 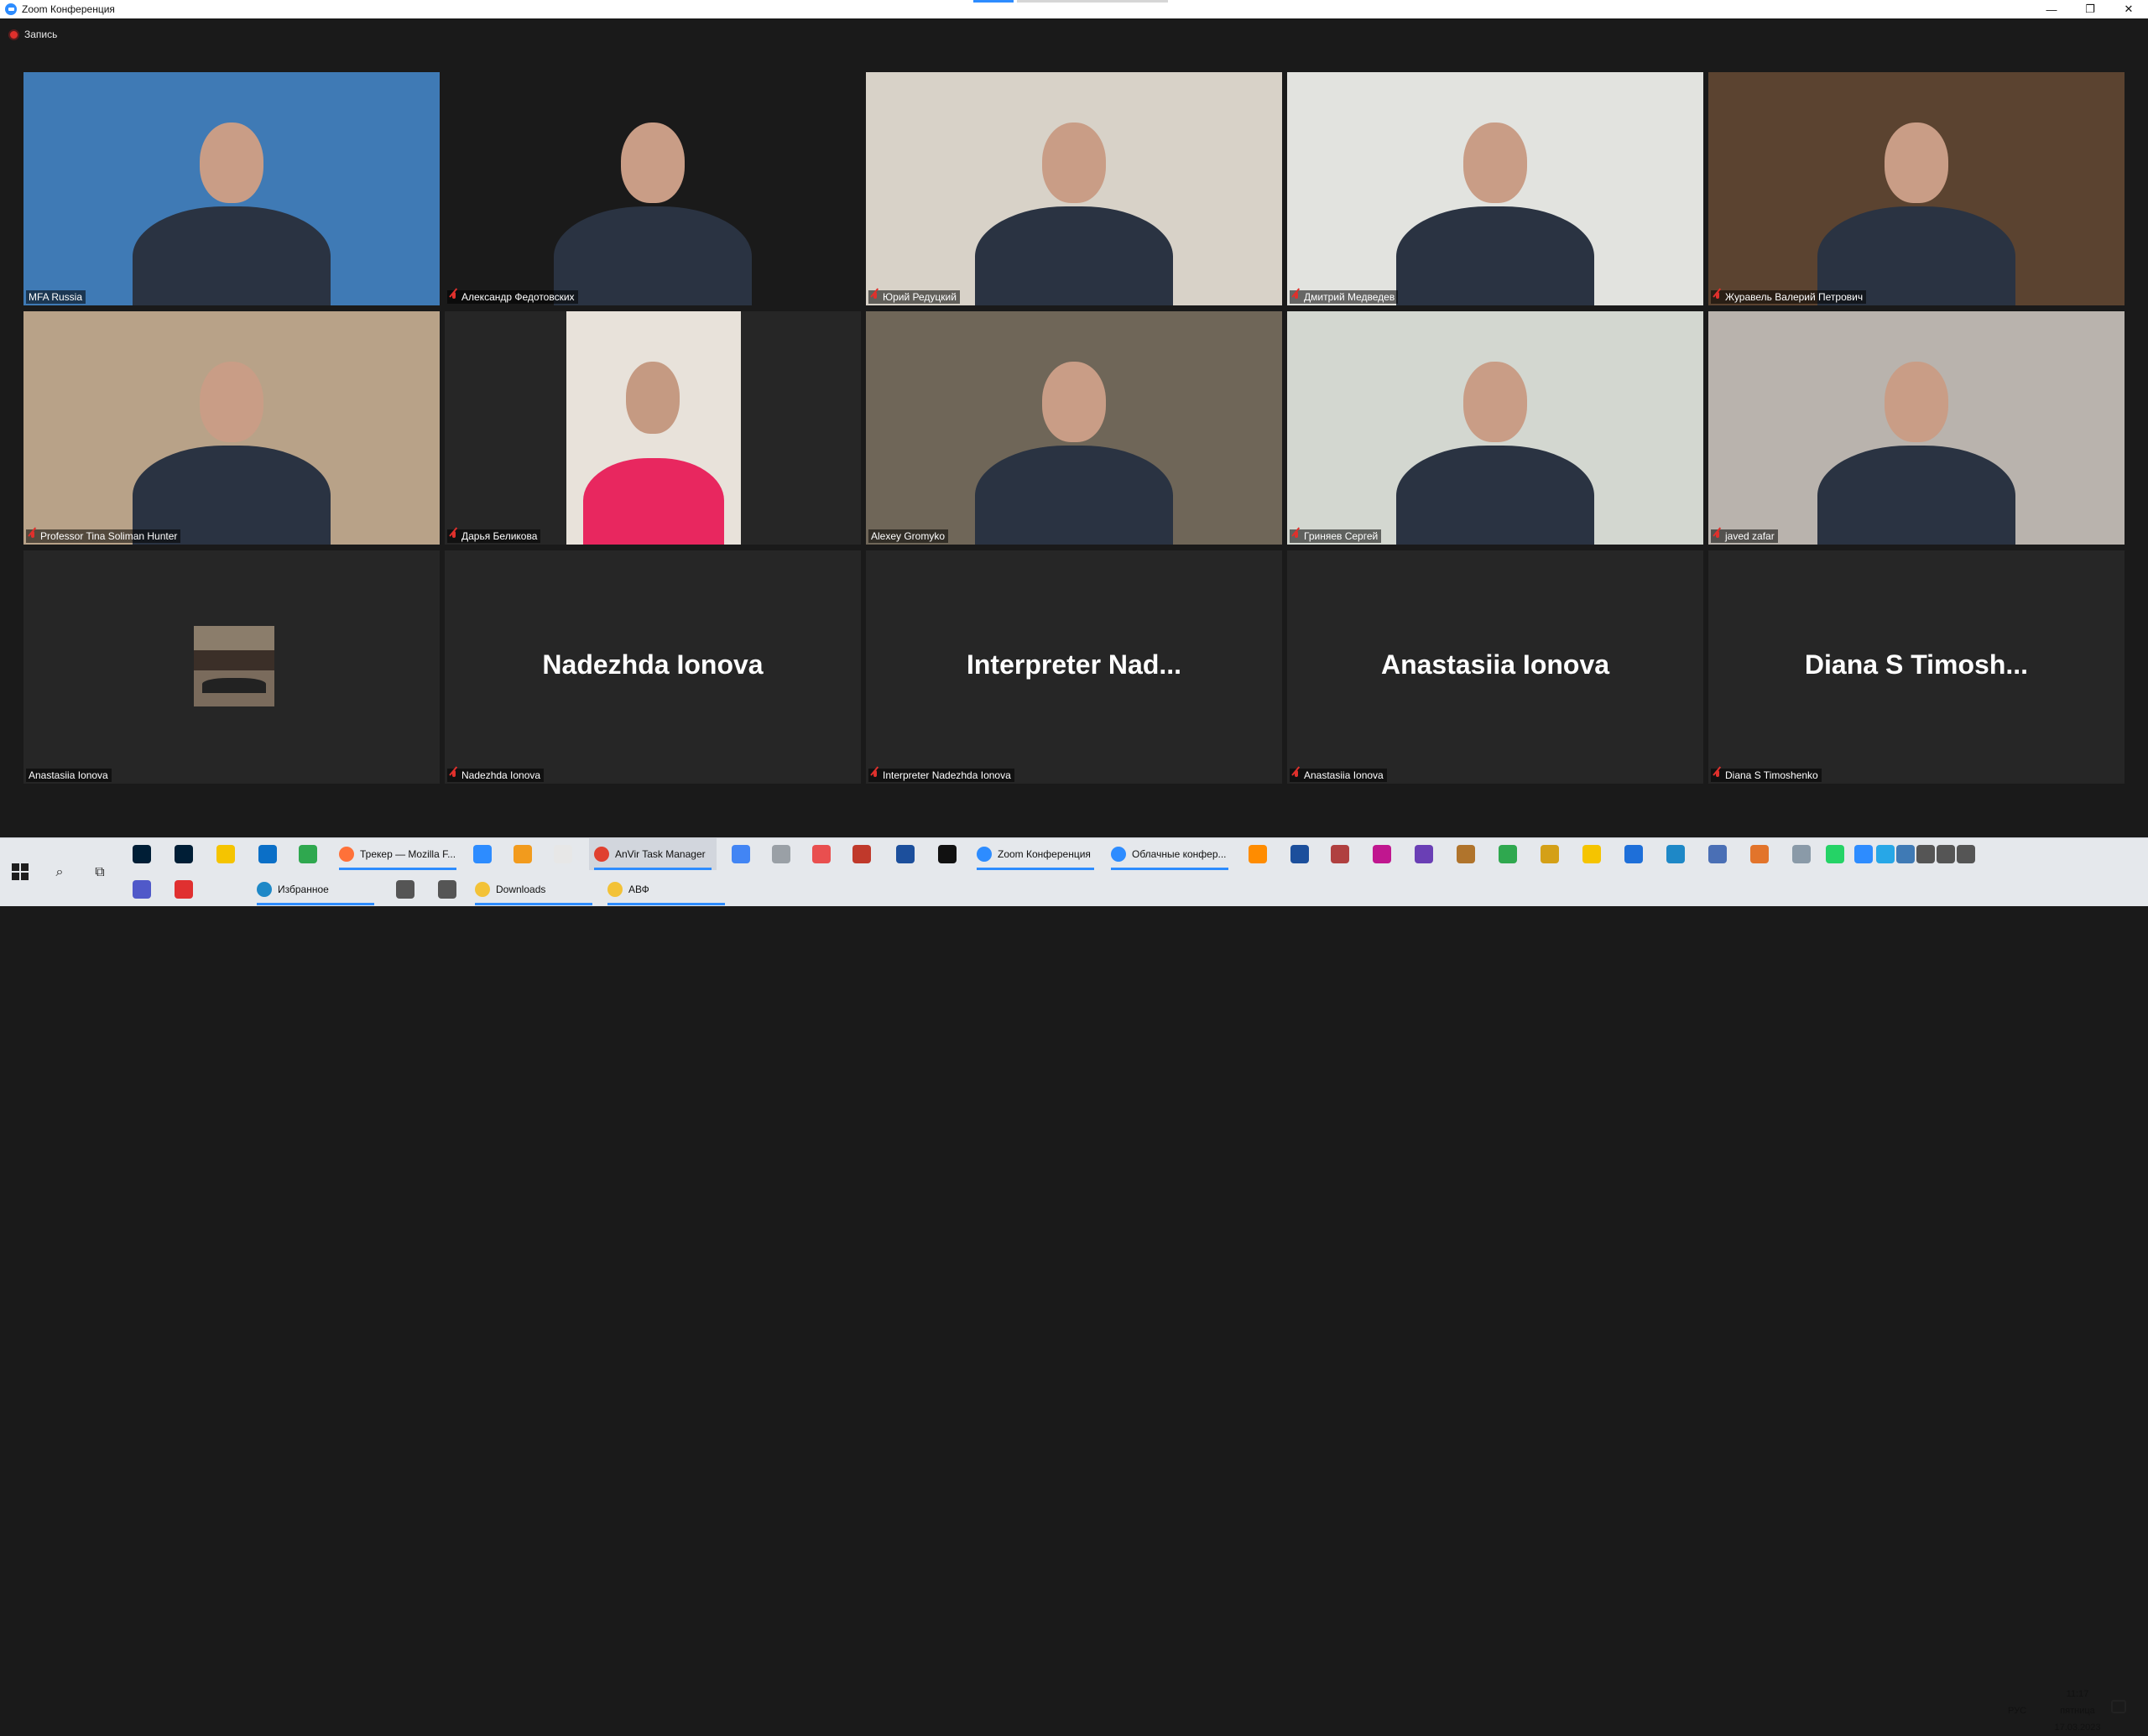 What do you see at coordinates (2090, 9) in the screenshot?
I see `maximize-button: ❐` at bounding box center [2090, 9].